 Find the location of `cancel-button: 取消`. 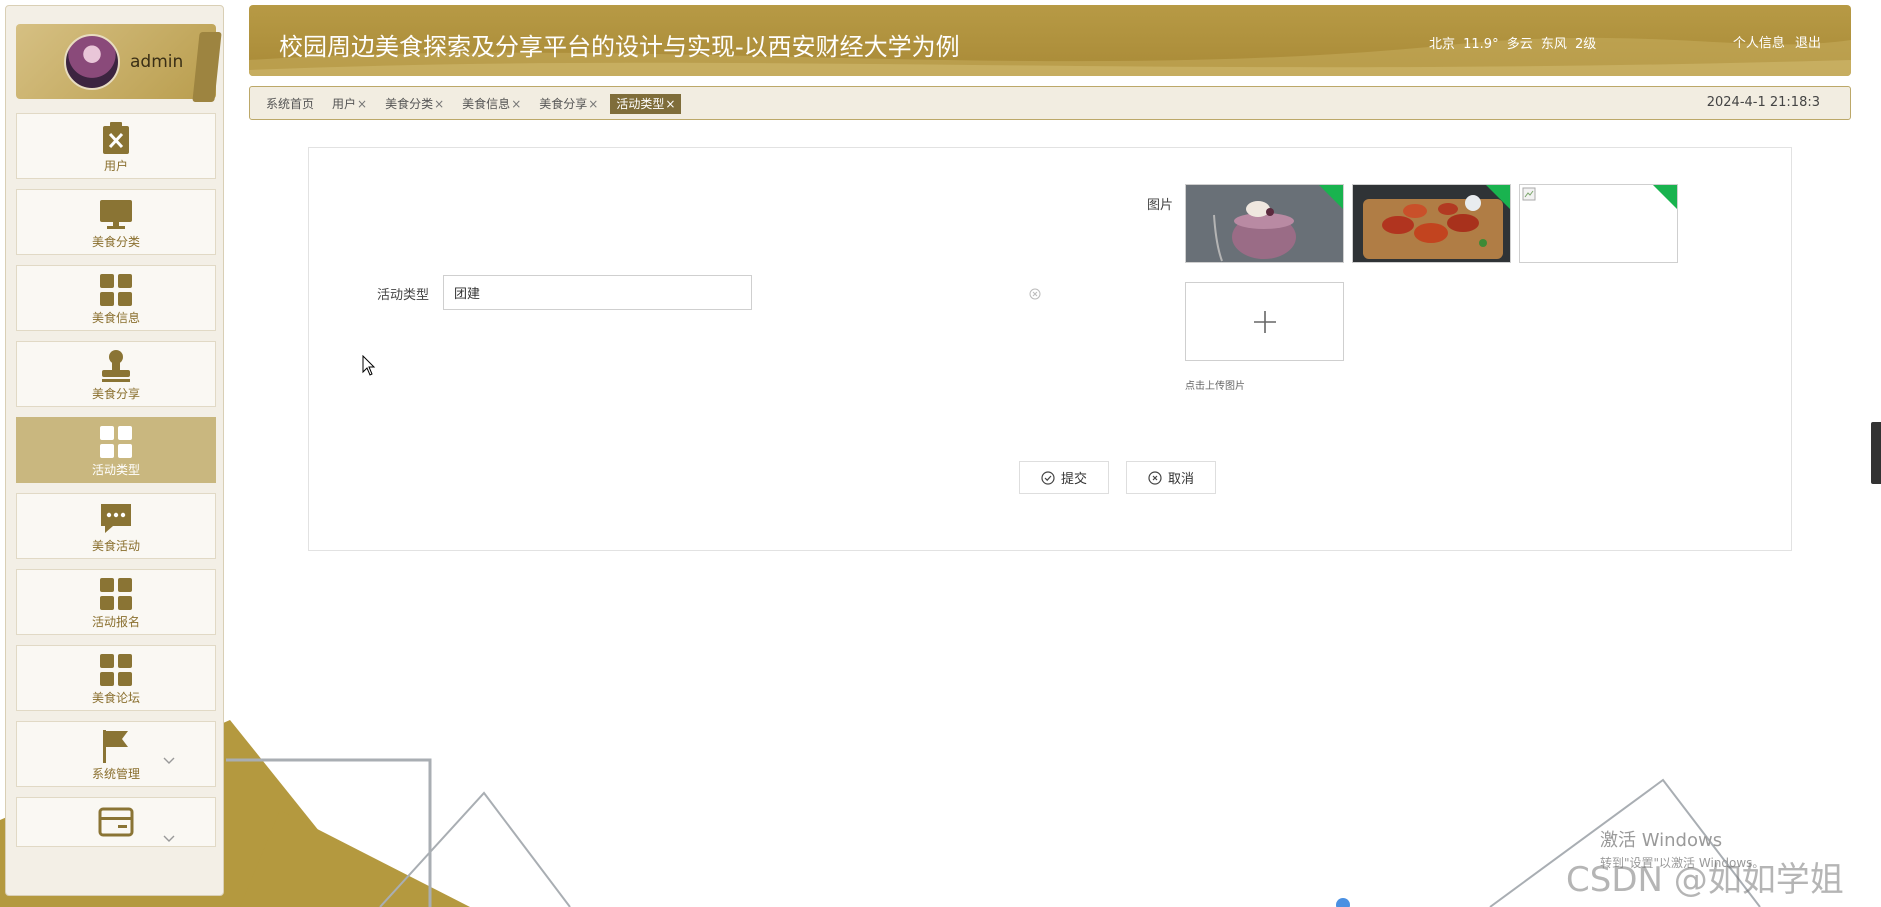

cancel-button: 取消 is located at coordinates (1171, 477).